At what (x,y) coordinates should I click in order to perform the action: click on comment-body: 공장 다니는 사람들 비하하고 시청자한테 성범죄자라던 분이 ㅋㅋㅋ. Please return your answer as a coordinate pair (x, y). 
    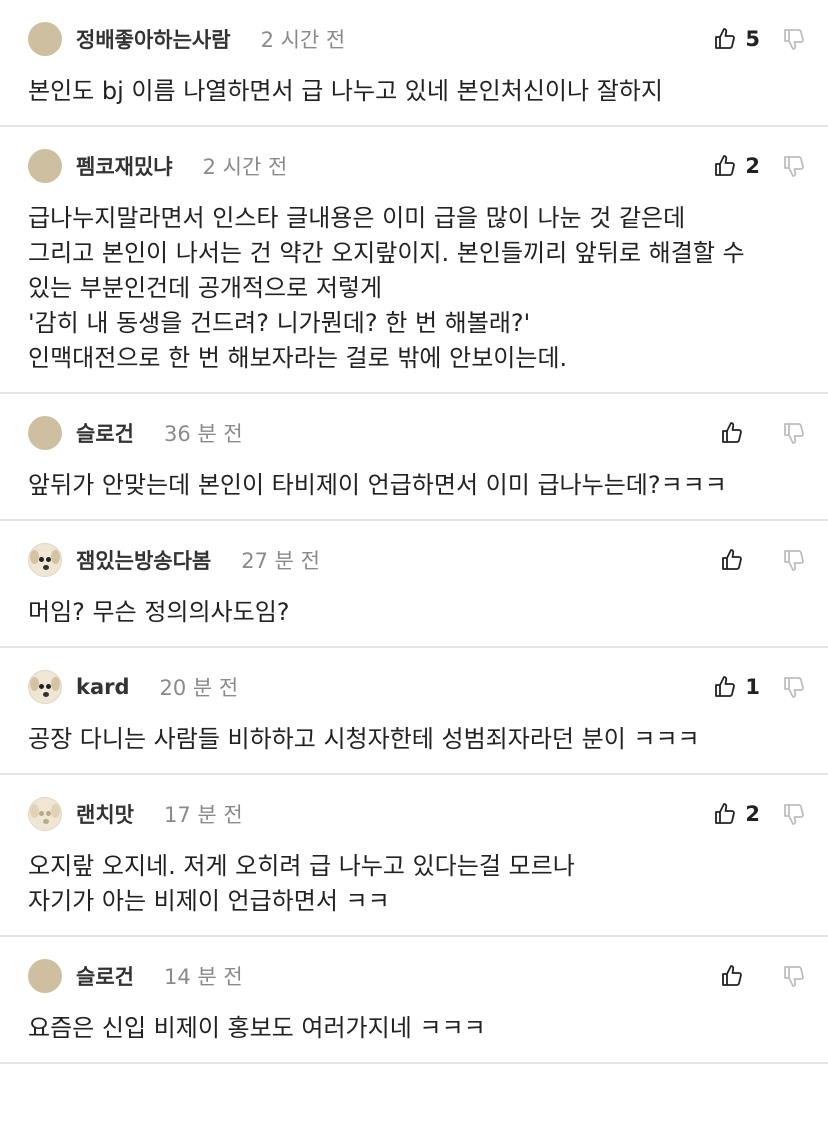
    Looking at the image, I should click on (417, 747).